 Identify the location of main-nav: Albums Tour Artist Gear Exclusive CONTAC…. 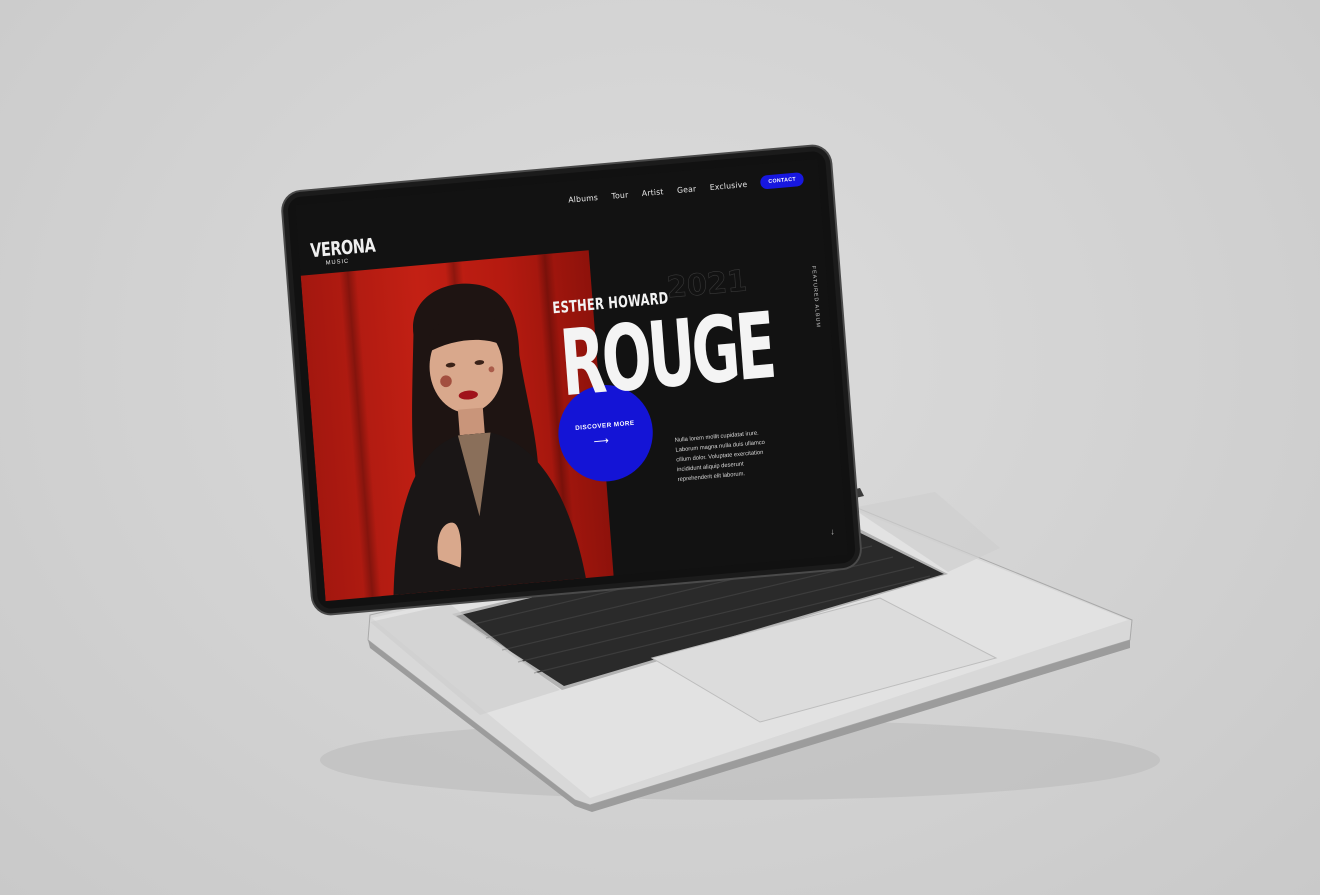
(686, 189).